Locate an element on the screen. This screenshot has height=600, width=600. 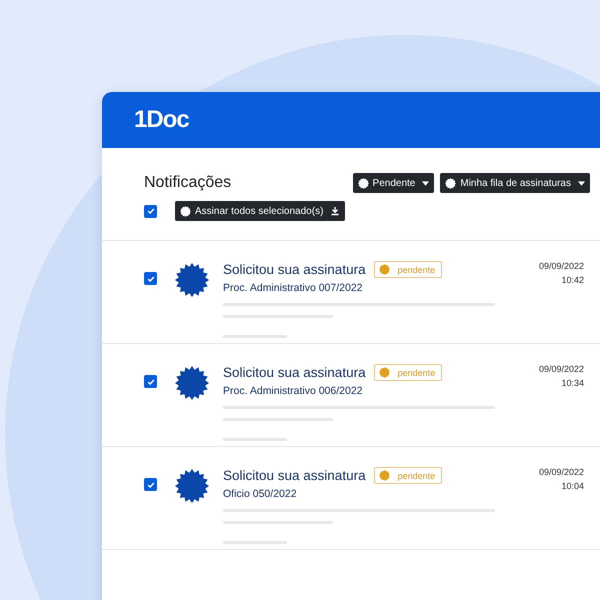
notification-time: 10:42 is located at coordinates (572, 280).